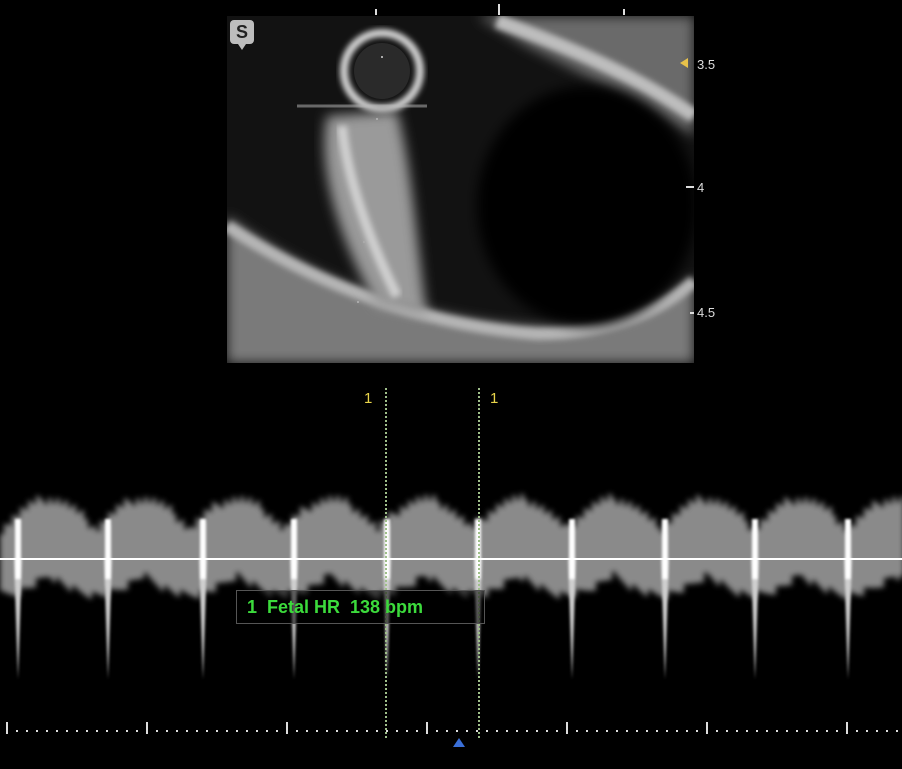 The width and height of the screenshot is (902, 769). Describe the element at coordinates (386, 563) in the screenshot. I see `caliper-line-left` at that location.